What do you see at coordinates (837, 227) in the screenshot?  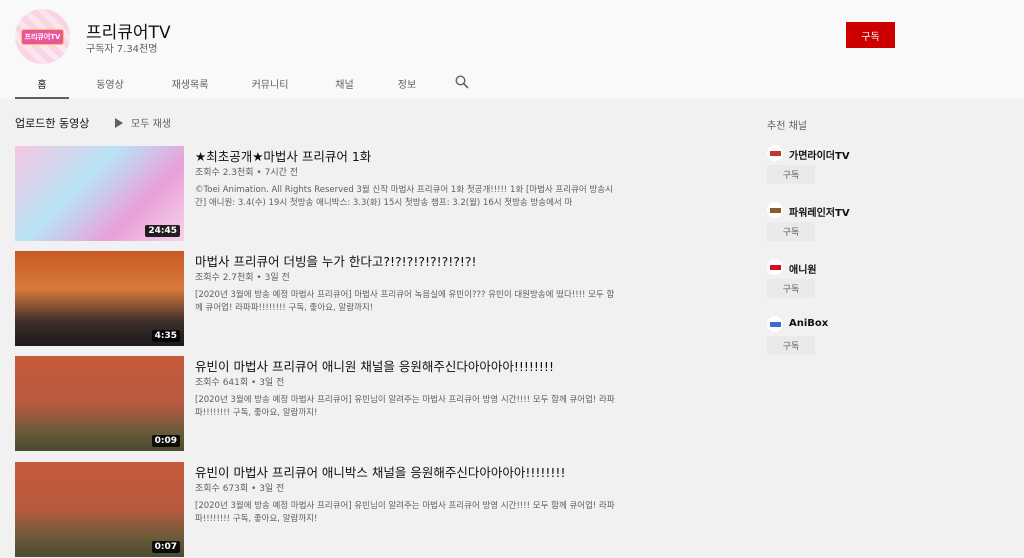 I see `recommended-channel: 파워레인저TV 구독` at bounding box center [837, 227].